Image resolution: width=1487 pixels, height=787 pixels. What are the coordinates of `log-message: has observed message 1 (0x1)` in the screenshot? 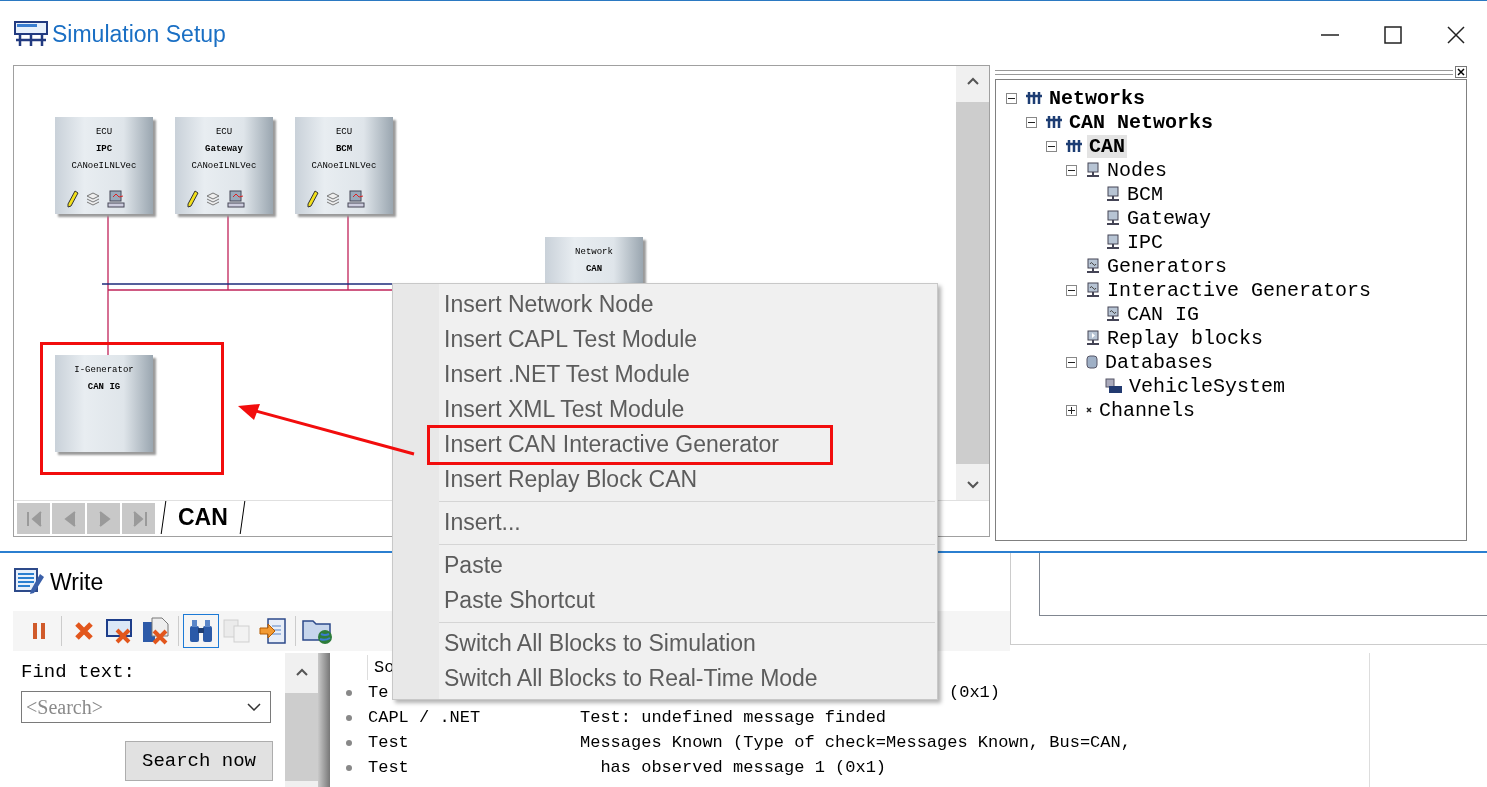 It's located at (743, 767).